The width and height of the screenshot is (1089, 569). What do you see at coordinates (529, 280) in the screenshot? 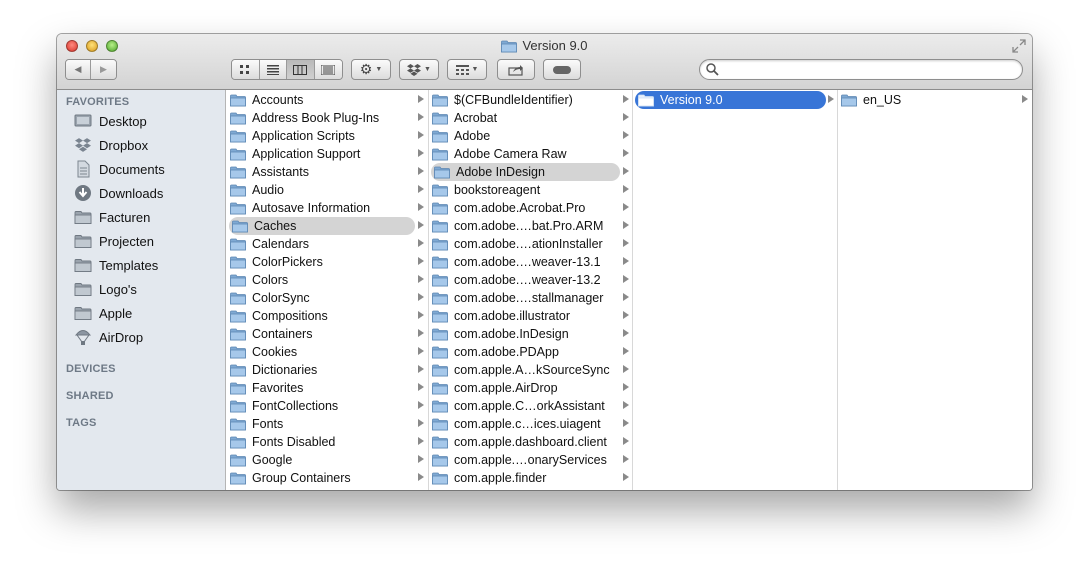
I see `folder-row: com.adobe.…weaver-13.2` at bounding box center [529, 280].